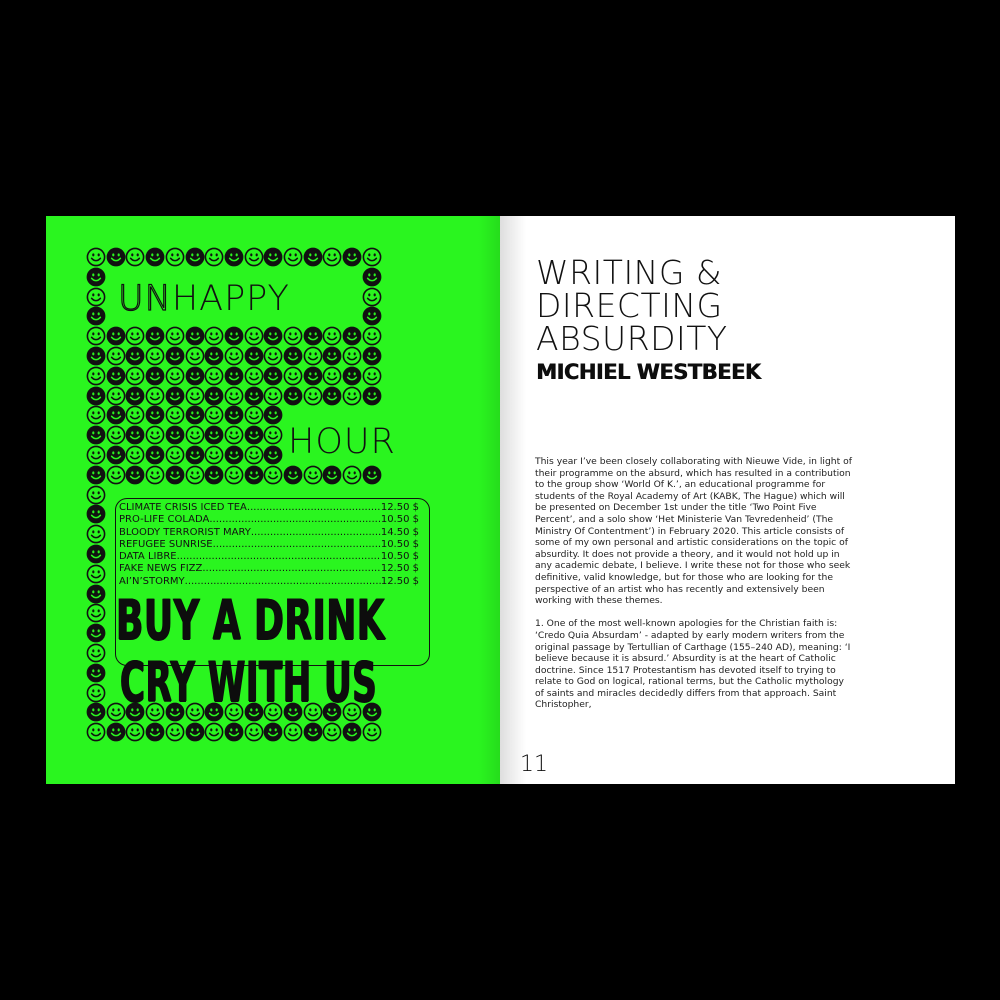 The height and width of the screenshot is (1000, 1000). I want to click on menu-item: FAKE NEWS FIZZ 12.50 $, so click(269, 569).